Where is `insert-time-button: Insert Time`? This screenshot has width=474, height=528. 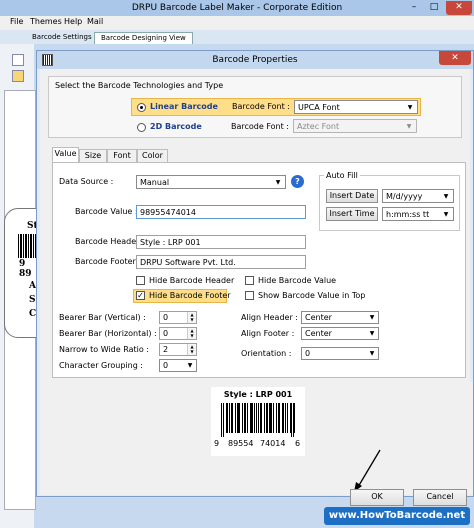 insert-time-button: Insert Time is located at coordinates (352, 214).